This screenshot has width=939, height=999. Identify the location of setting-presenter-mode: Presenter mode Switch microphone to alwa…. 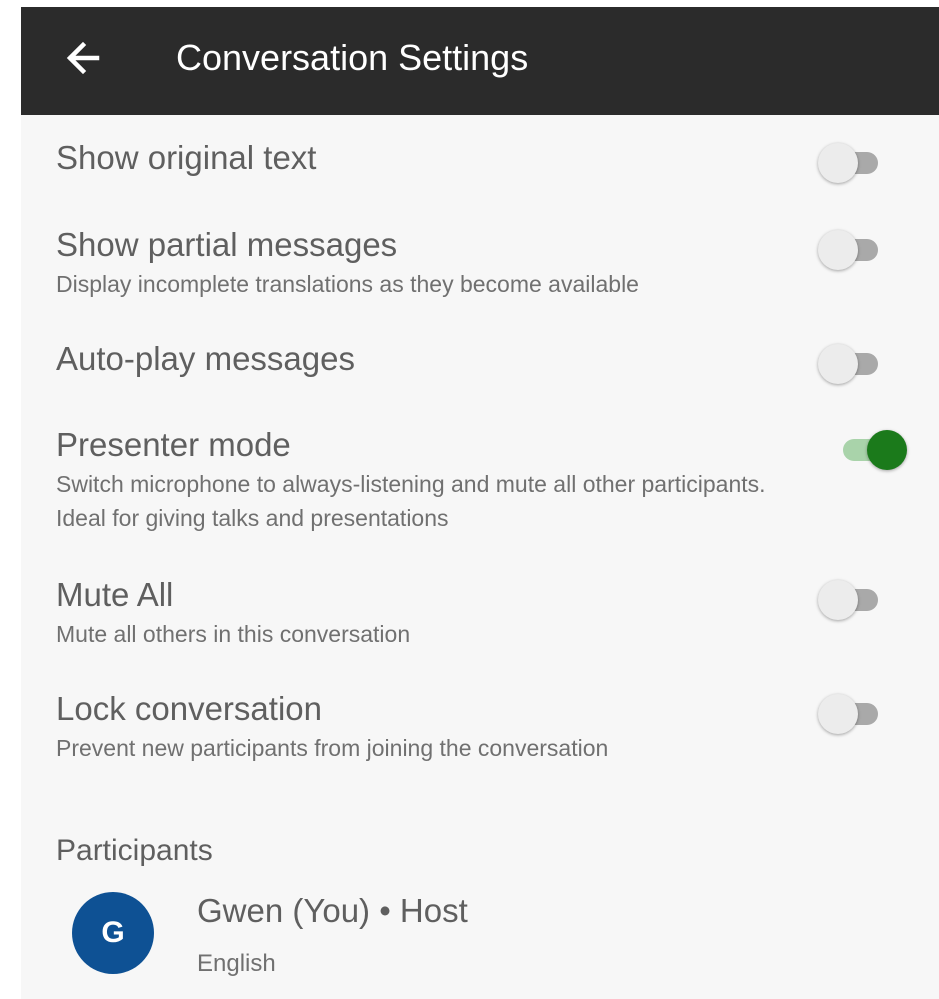
(436, 480).